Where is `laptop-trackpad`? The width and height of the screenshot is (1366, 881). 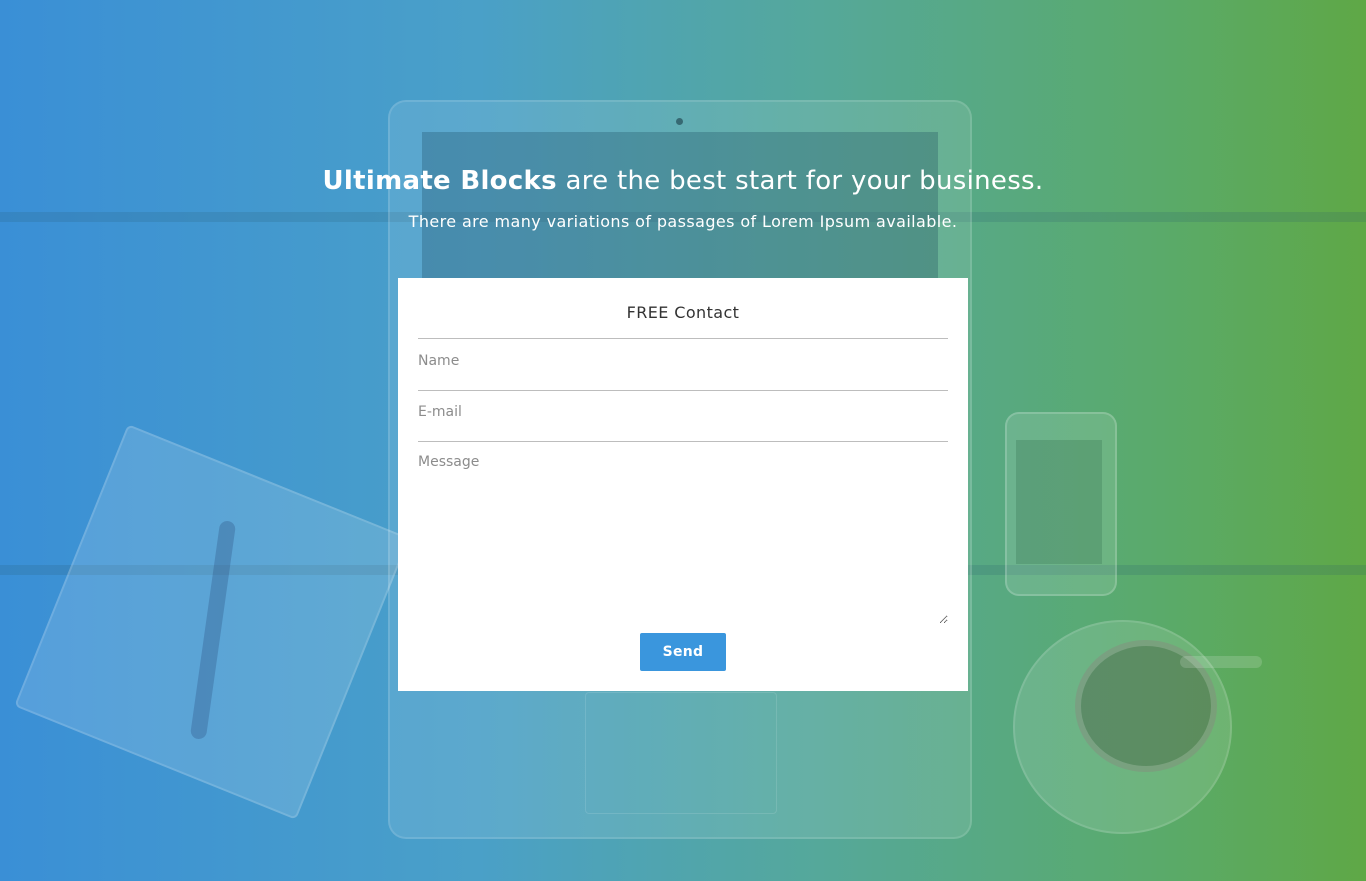 laptop-trackpad is located at coordinates (681, 753).